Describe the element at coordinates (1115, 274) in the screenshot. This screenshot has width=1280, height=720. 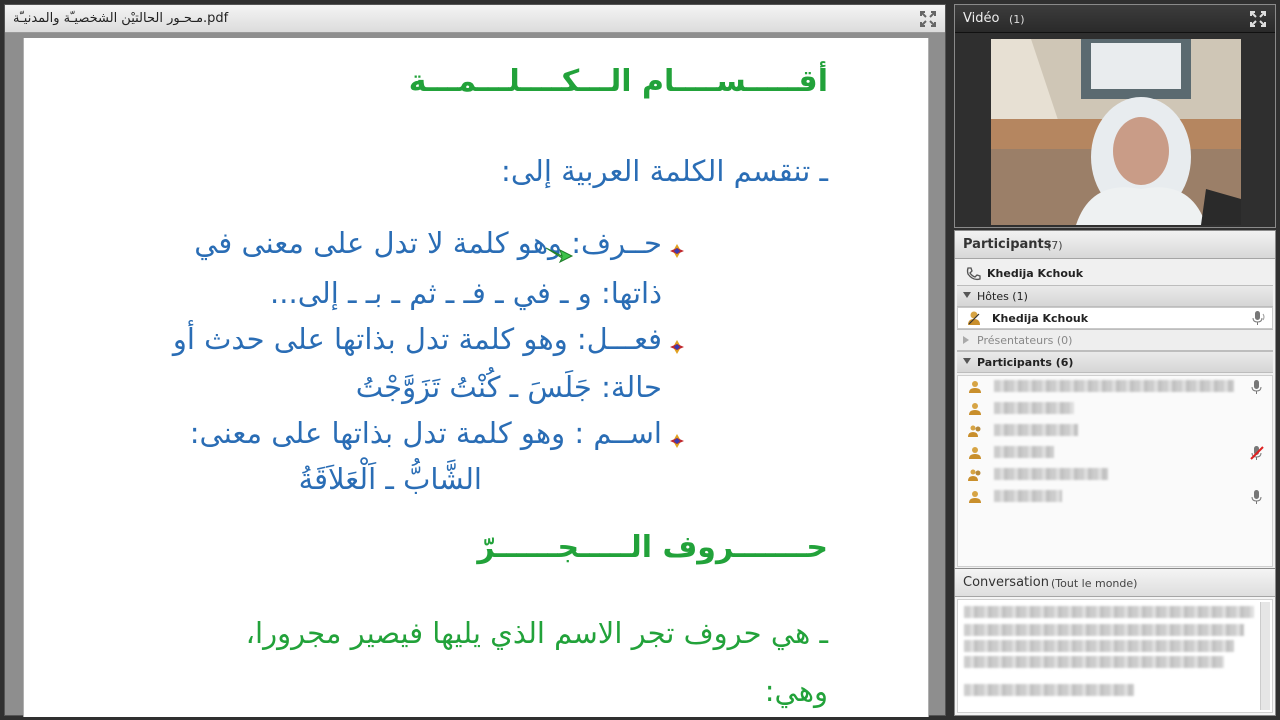
I see `phone-user-row: Khedija Kchouk` at that location.